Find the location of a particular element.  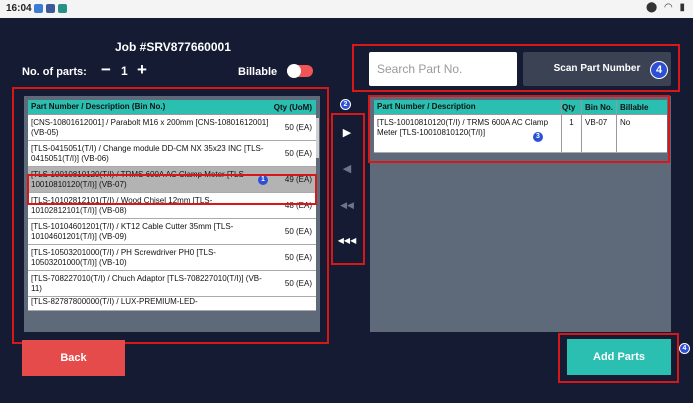

job-title: Job #SRV877660001 is located at coordinates (173, 47).